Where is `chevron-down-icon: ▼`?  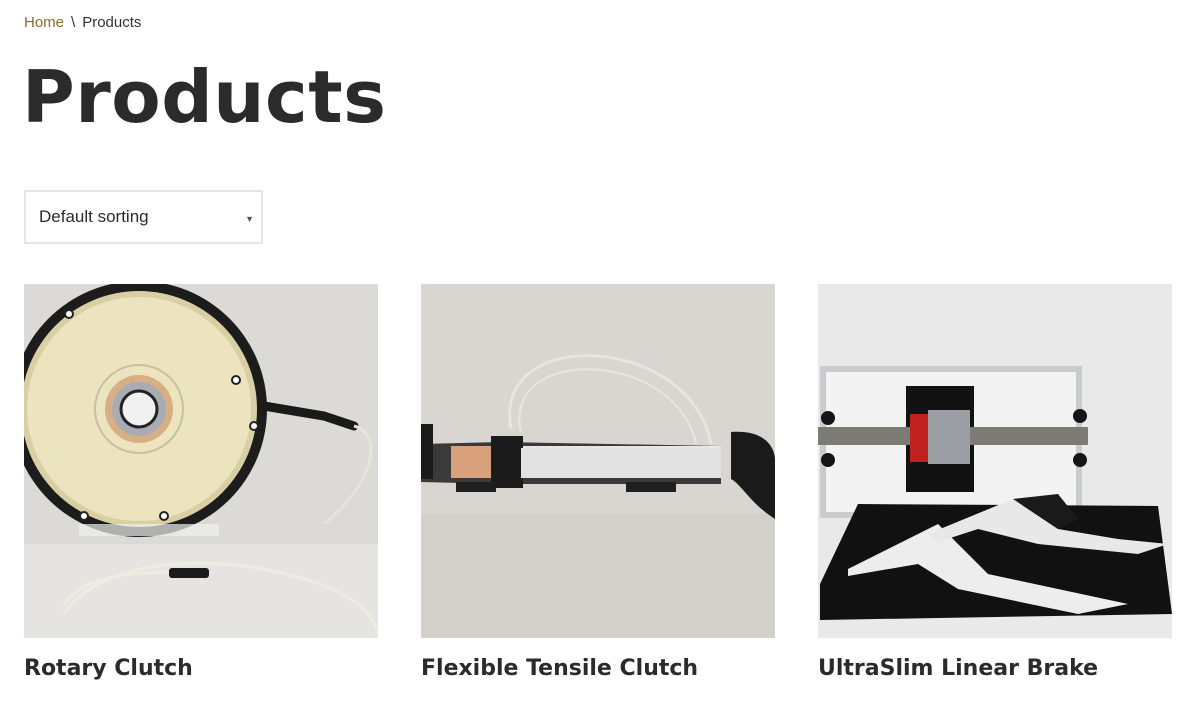 chevron-down-icon: ▼ is located at coordinates (249, 219).